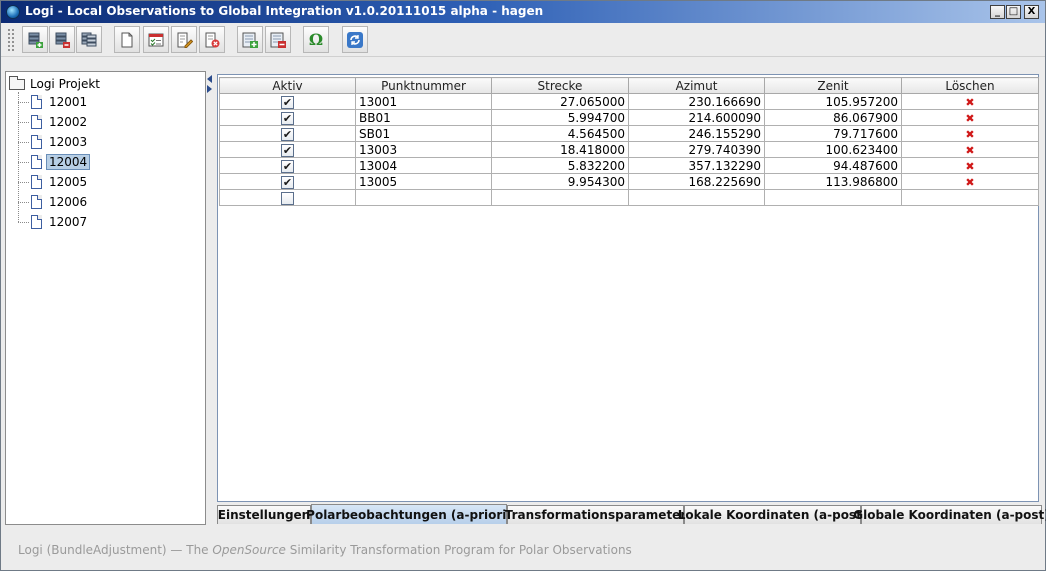 The height and width of the screenshot is (571, 1046). Describe the element at coordinates (316, 39) in the screenshot. I see `omega-button: Ω` at that location.